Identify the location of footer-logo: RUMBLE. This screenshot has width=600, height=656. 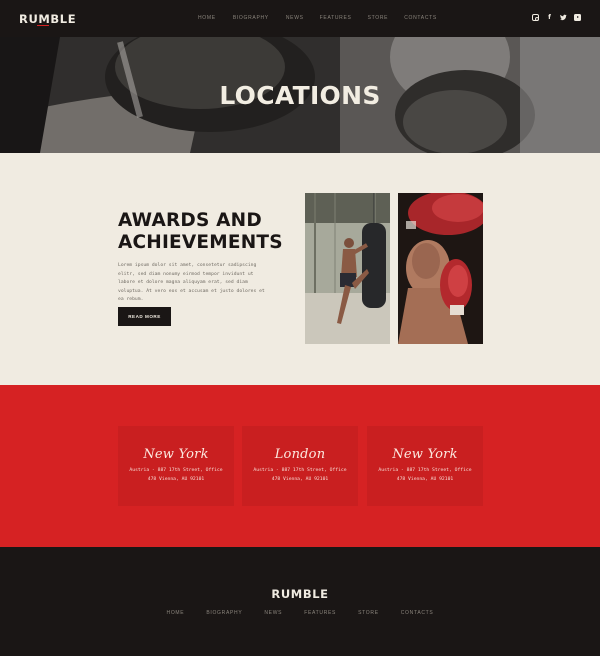
(300, 594).